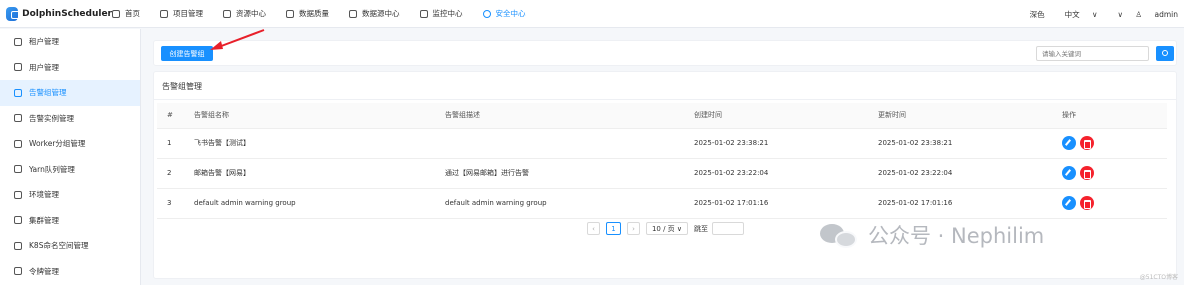 The width and height of the screenshot is (1184, 285). Describe the element at coordinates (569, 116) in the screenshot. I see `column-header-description: 告警组描述` at that location.